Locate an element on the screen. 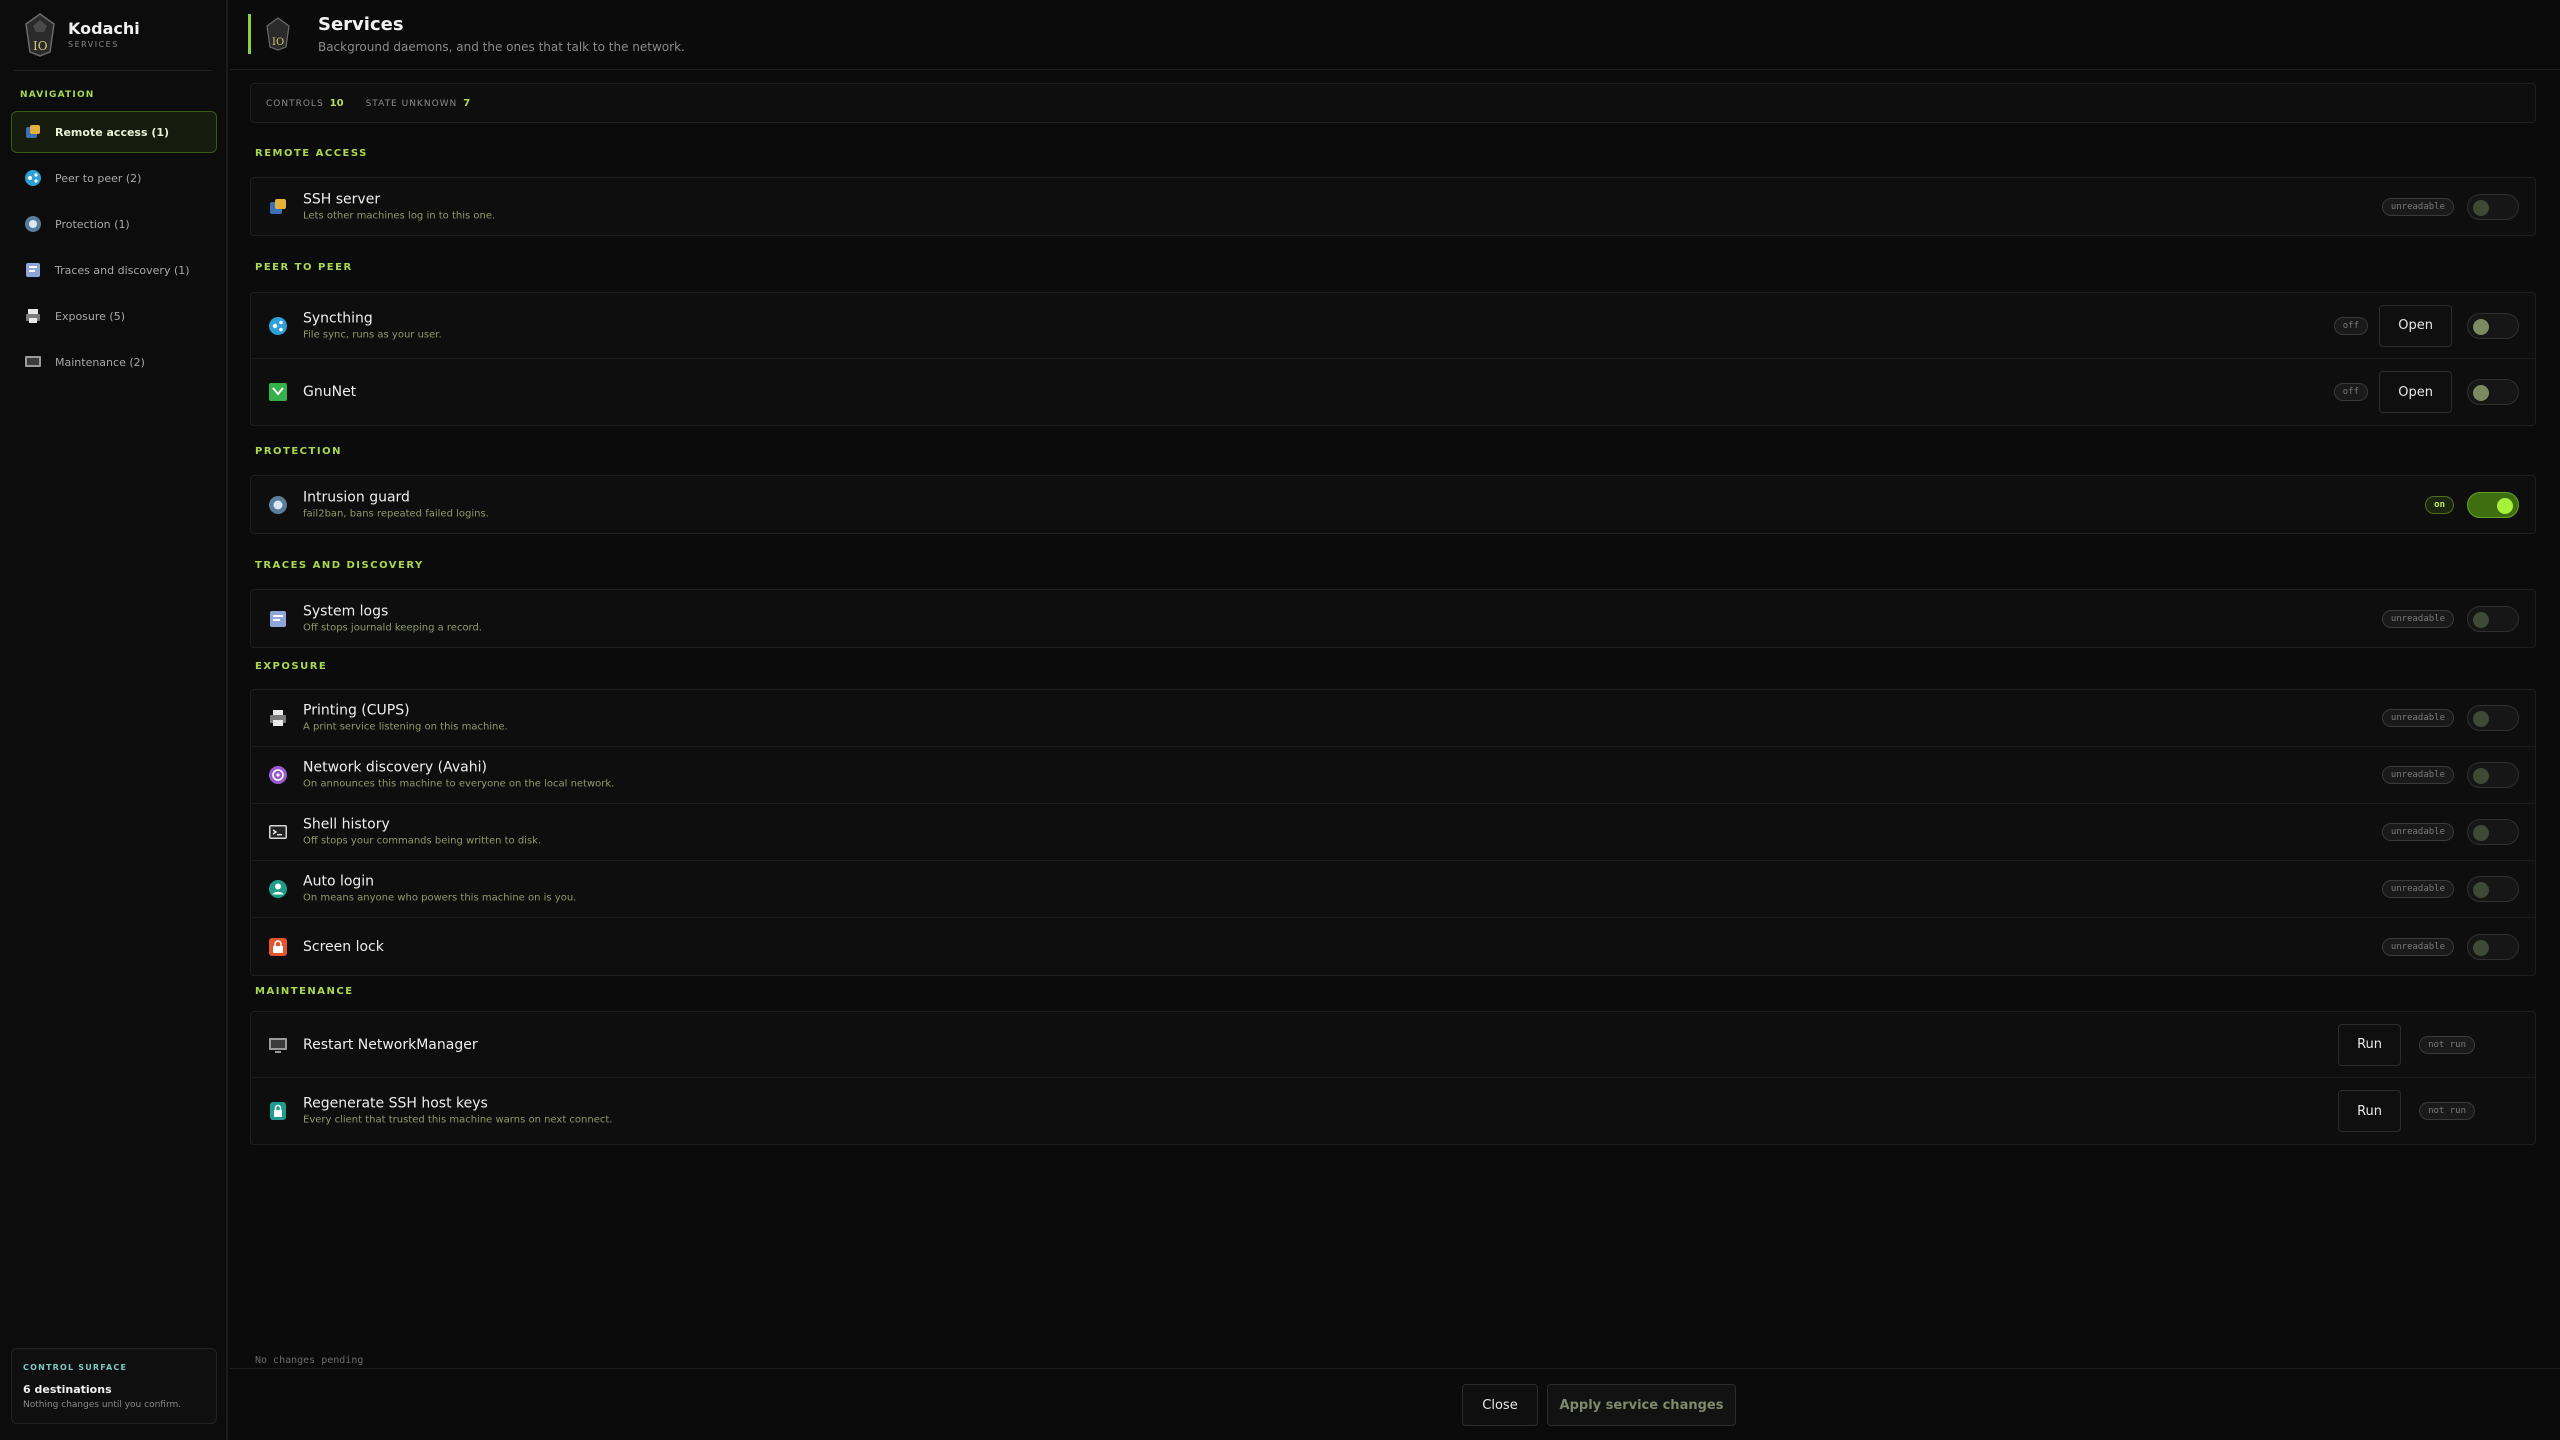 Image resolution: width=2560 pixels, height=1440 pixels. sidebar-item-label: Traces and discovery (1) is located at coordinates (122, 270).